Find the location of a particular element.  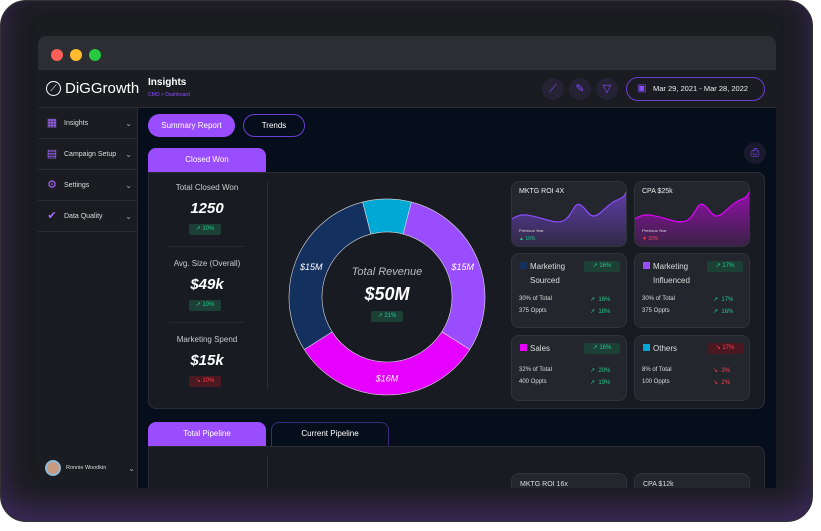

segment-stat: 375 Oppts is located at coordinates (533, 311).